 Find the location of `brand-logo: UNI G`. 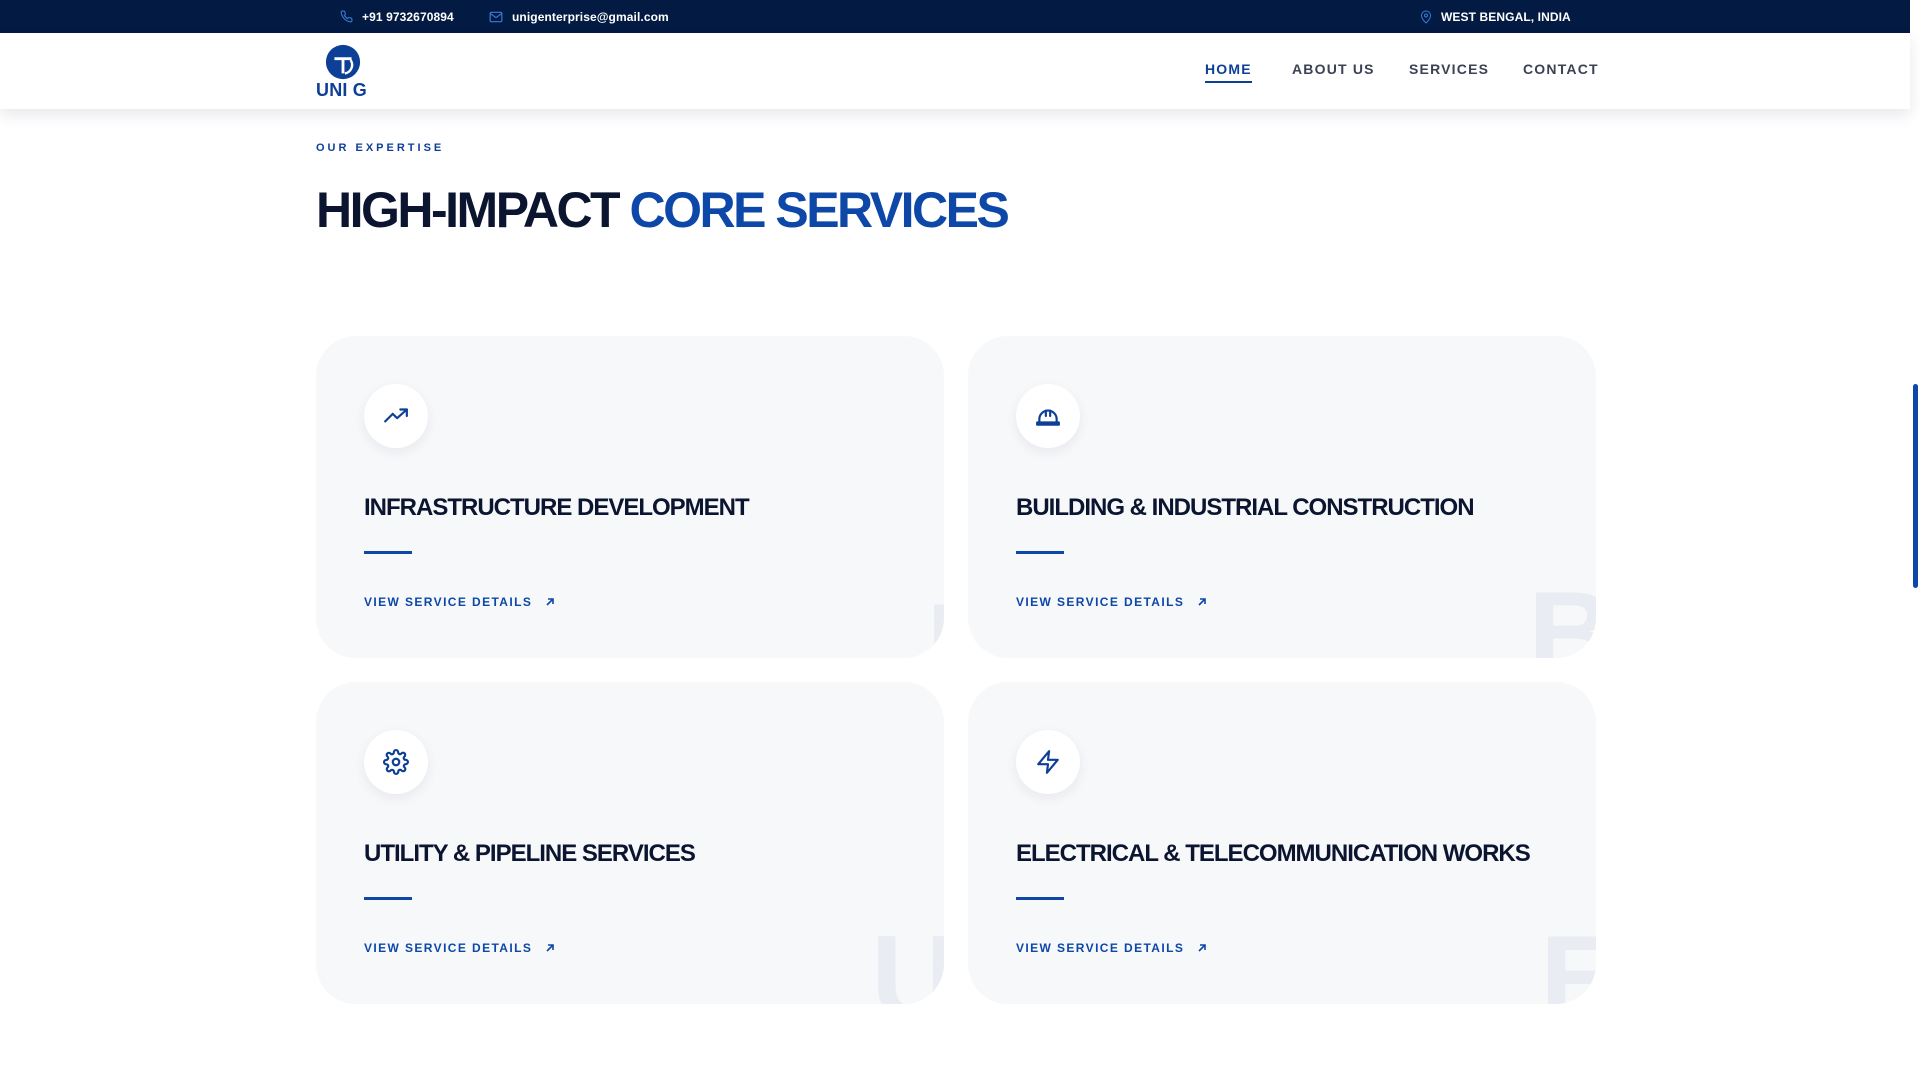

brand-logo: UNI G is located at coordinates (346, 73).